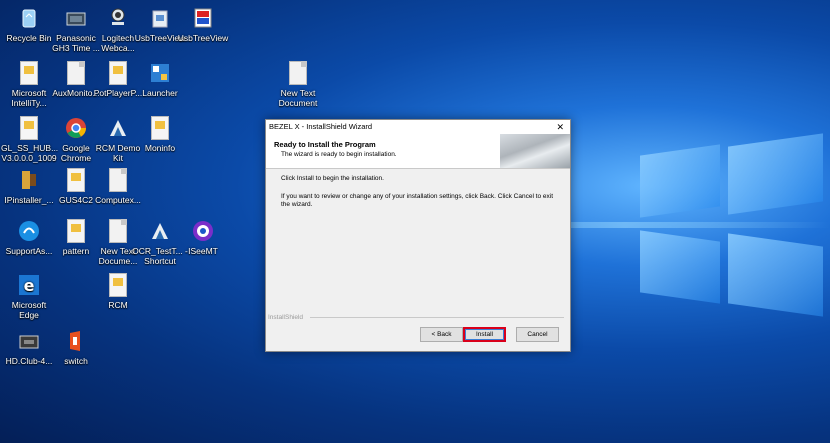  What do you see at coordinates (321, 126) in the screenshot?
I see `dialog-title: BEZEL X - InstallShield Wizard` at bounding box center [321, 126].